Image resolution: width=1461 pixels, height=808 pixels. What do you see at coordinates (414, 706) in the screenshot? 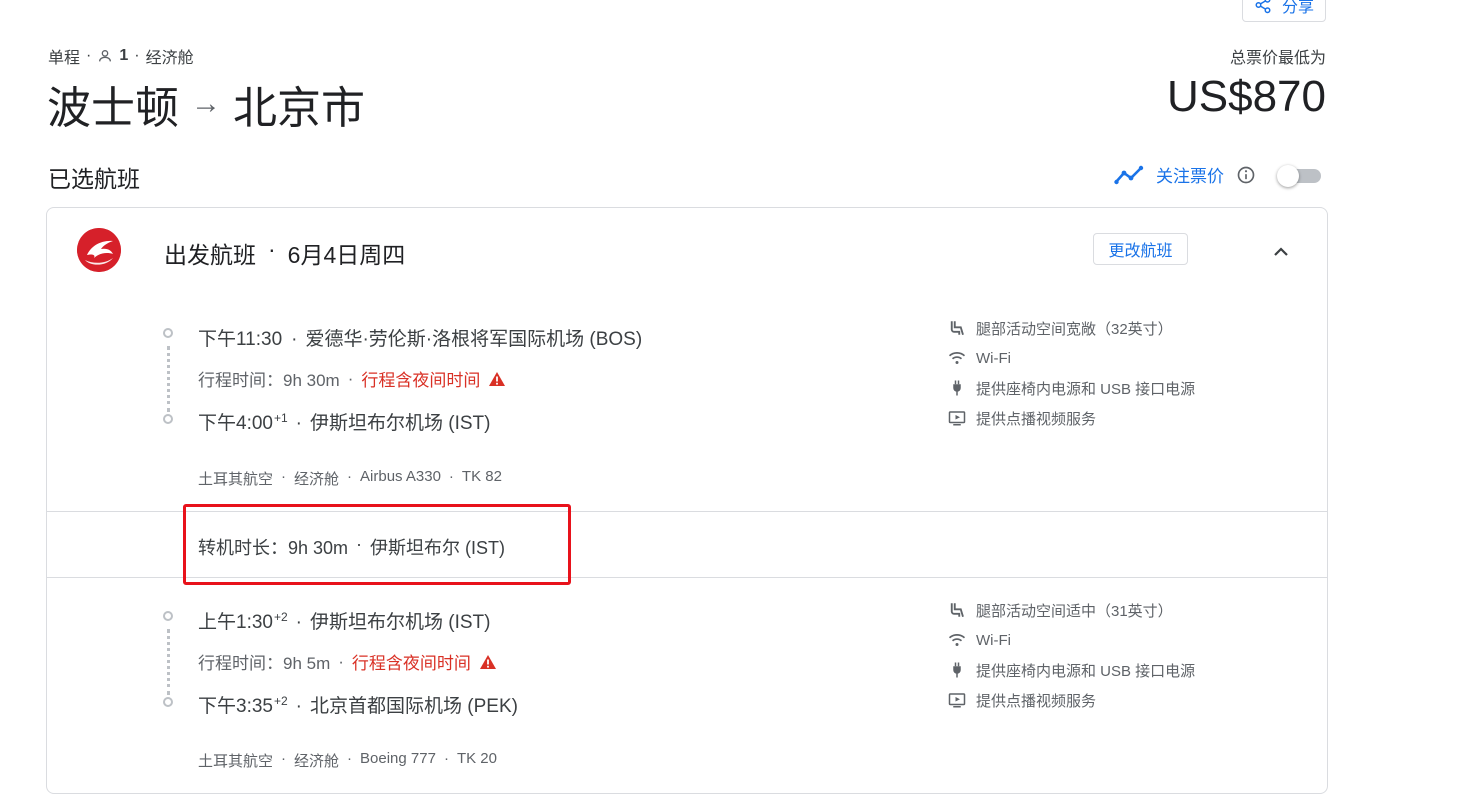
I see `arrival-airport: 北京首都国际机场 (PEK)` at bounding box center [414, 706].